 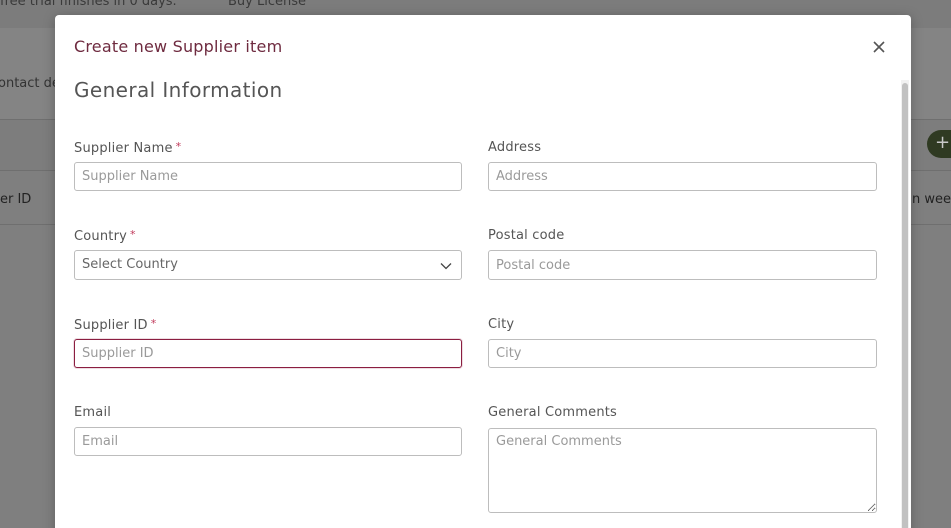 I want to click on buy-license-link: Buy License, so click(x=267, y=4).